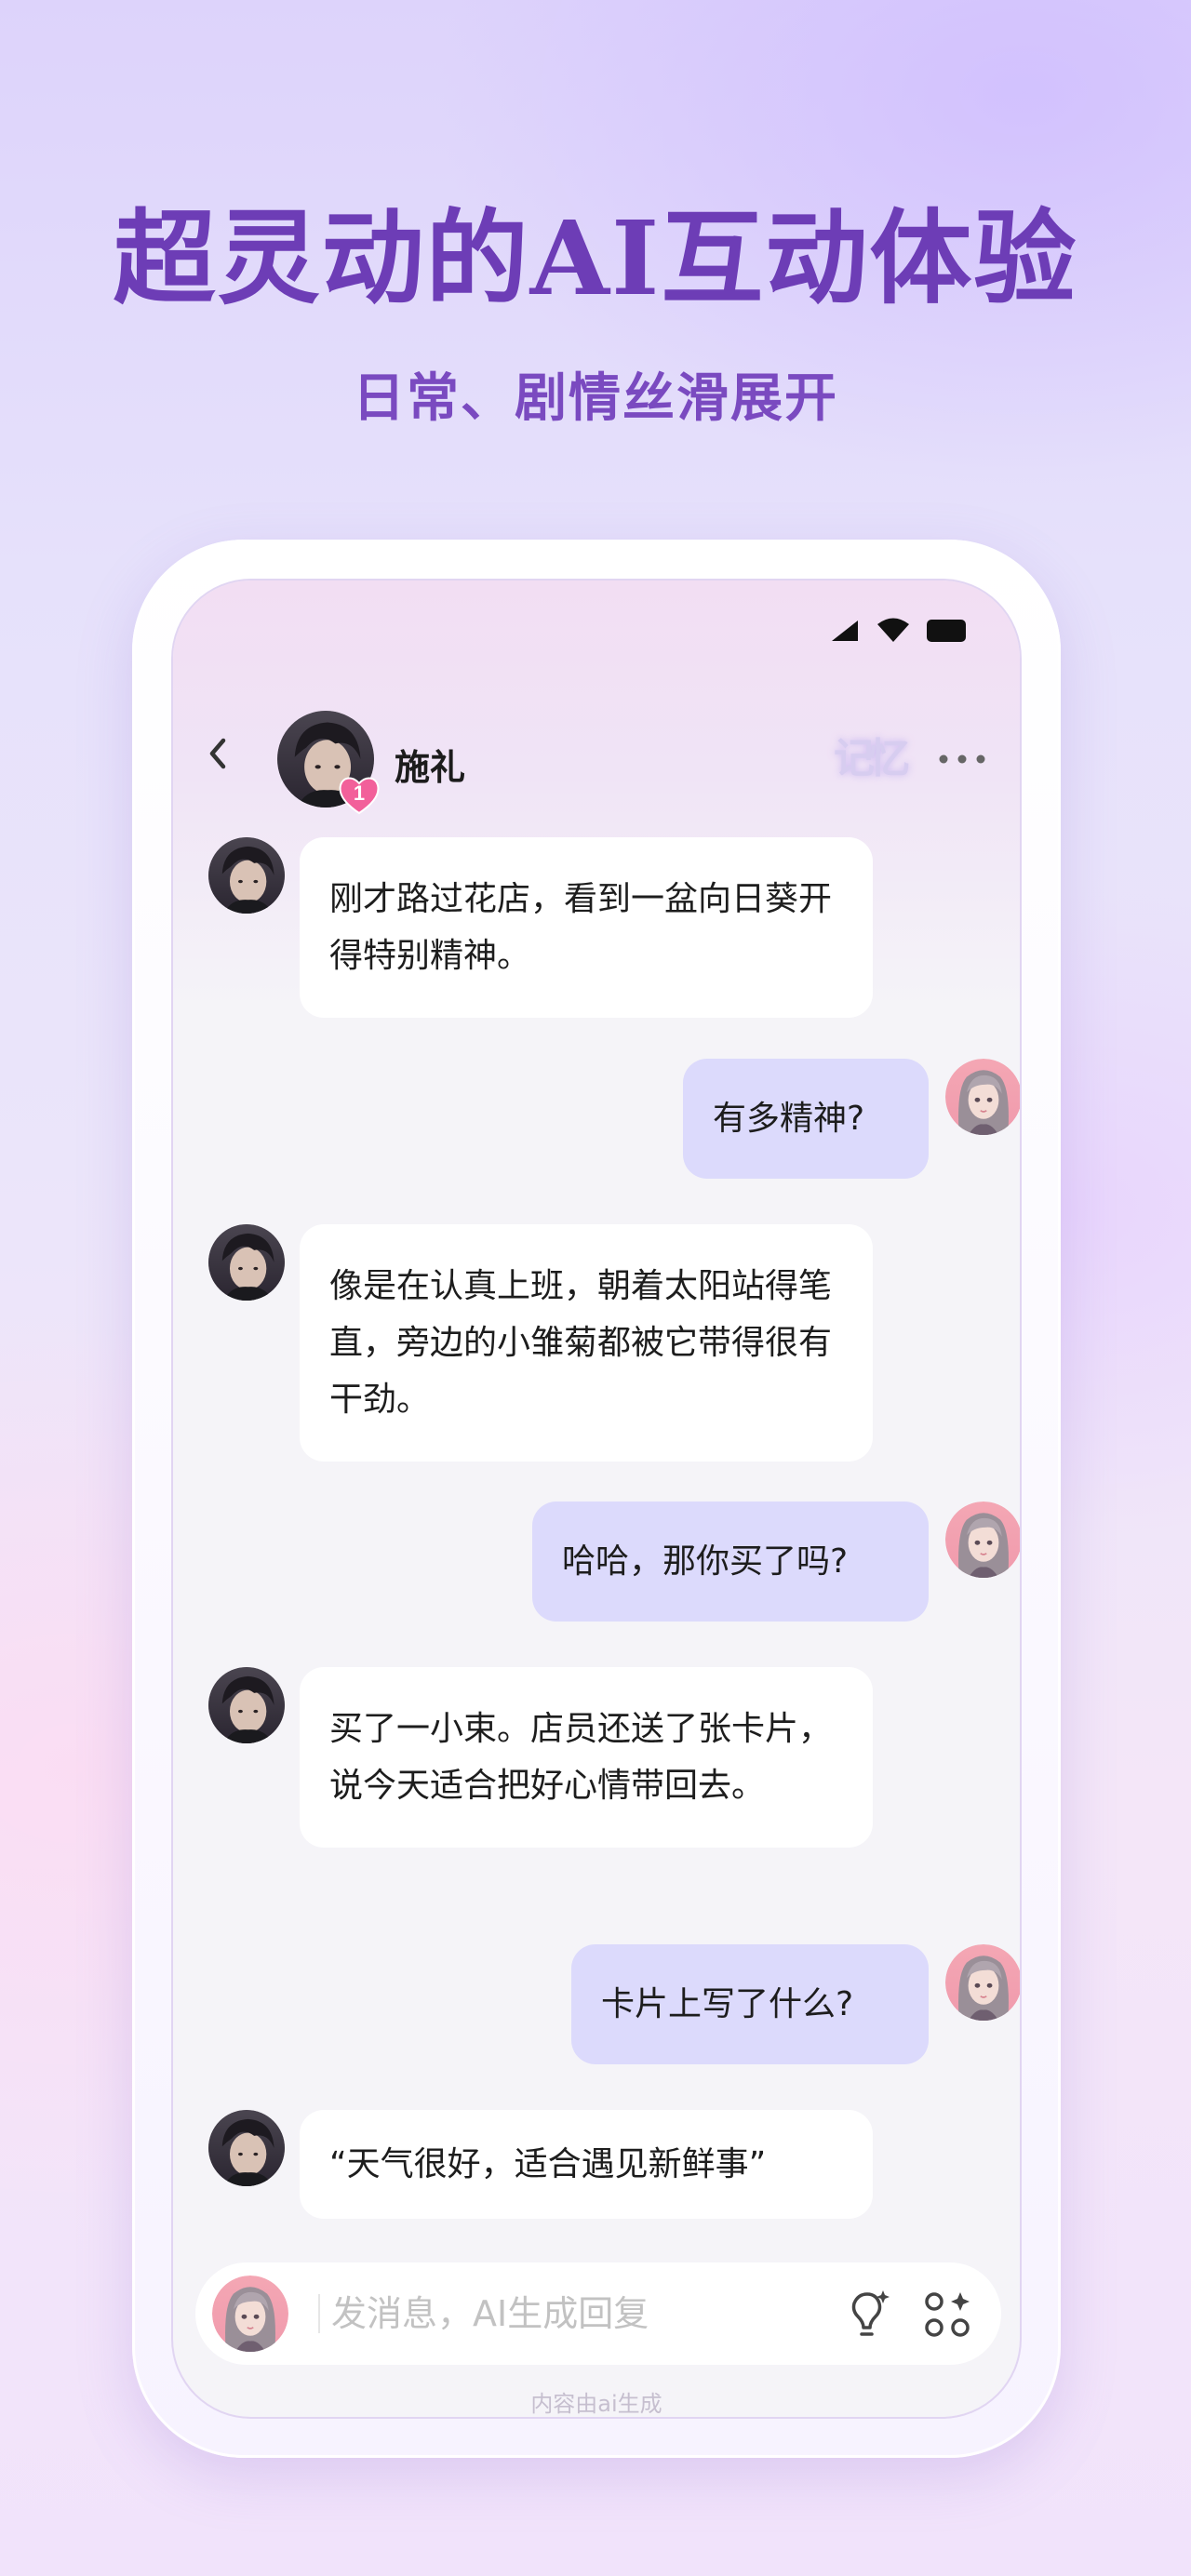  Describe the element at coordinates (595, 398) in the screenshot. I see `hero-subtitle: 日常、剧情丝滑展开` at that location.